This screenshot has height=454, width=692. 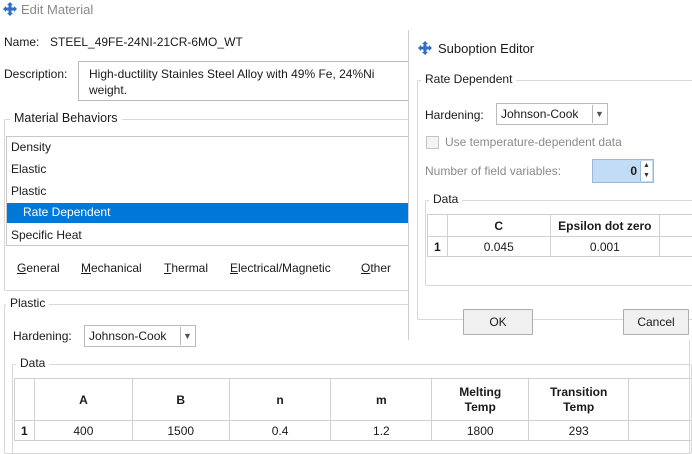 What do you see at coordinates (46, 235) in the screenshot?
I see `behavior-item-specific-heat: Specific Heat` at bounding box center [46, 235].